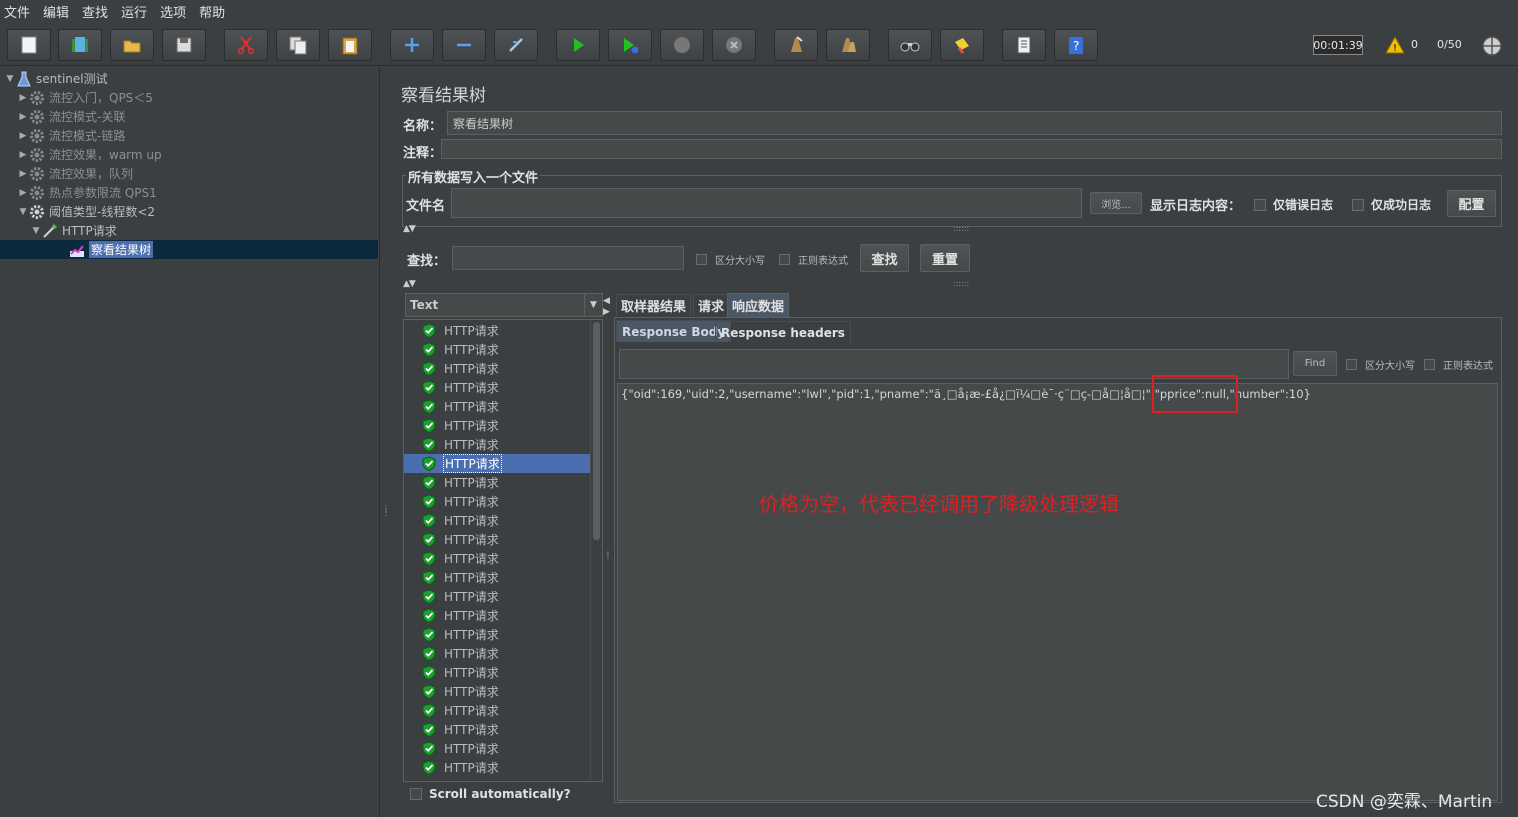 This screenshot has width=1518, height=817. I want to click on tree-node: 察看结果树, so click(189, 249).